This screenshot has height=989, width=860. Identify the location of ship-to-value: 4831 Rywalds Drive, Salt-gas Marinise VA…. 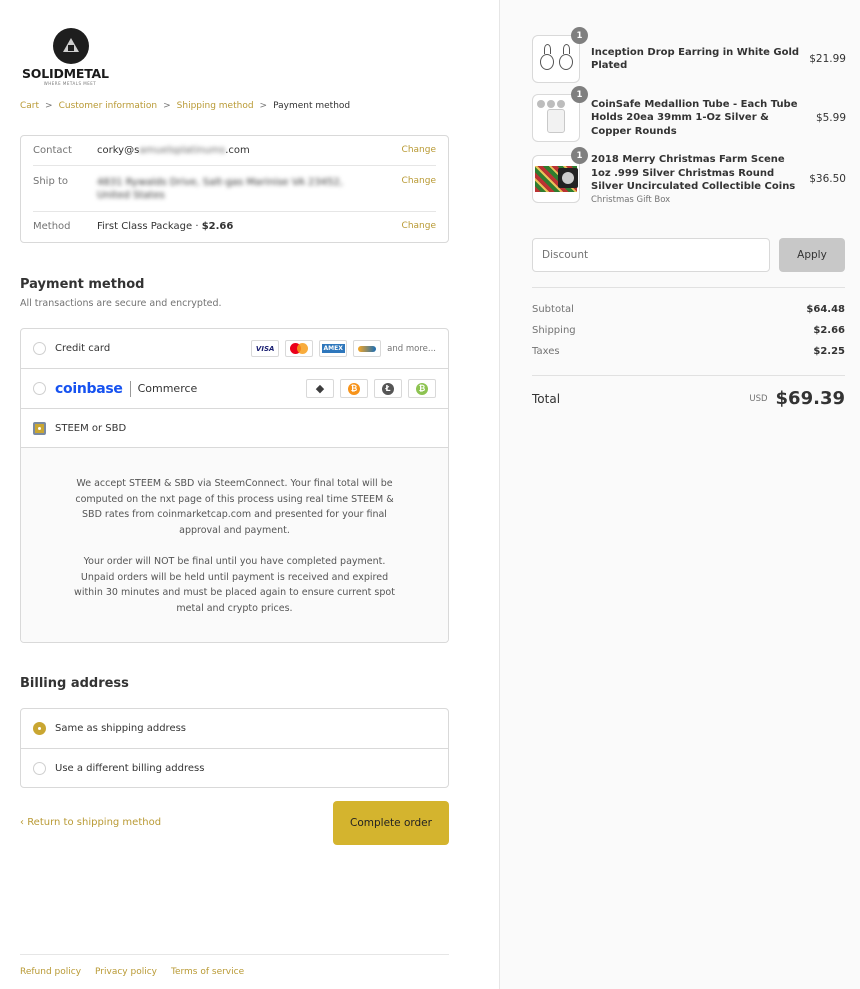
(220, 189).